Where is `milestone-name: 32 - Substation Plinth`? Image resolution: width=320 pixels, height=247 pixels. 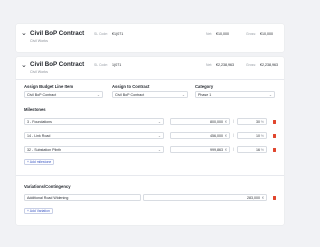
milestone-name: 32 - Substation Plinth is located at coordinates (44, 150).